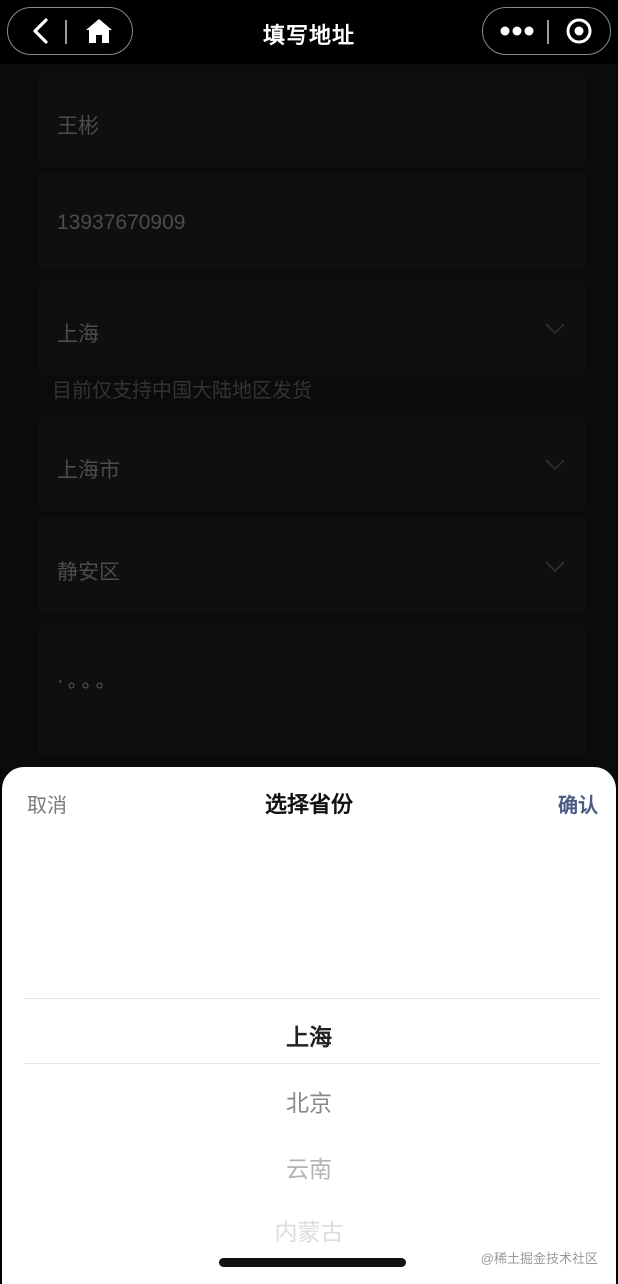  What do you see at coordinates (309, 1167) in the screenshot?
I see `picker-option: 云南` at bounding box center [309, 1167].